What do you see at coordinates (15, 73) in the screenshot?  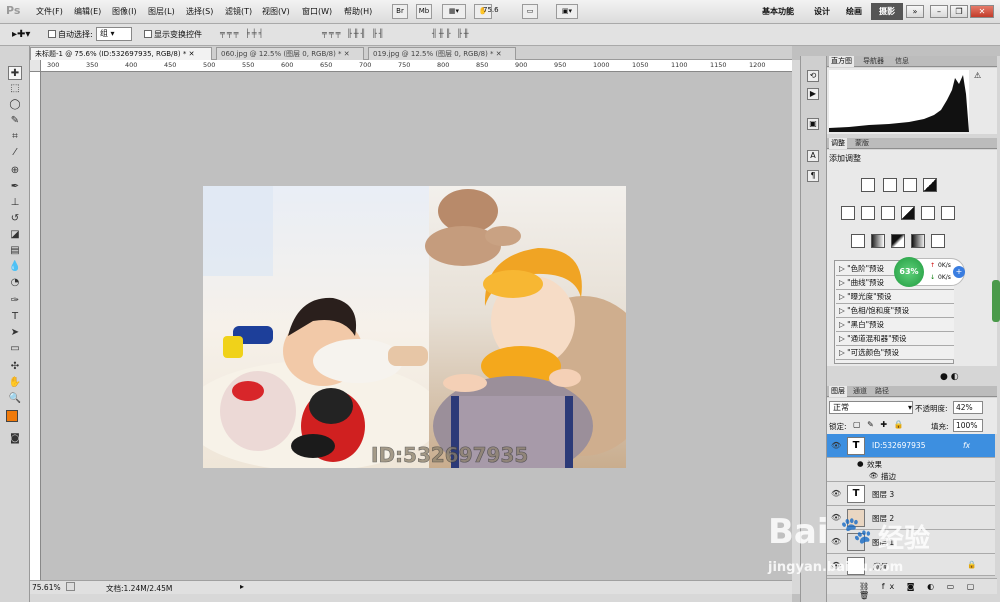 I see `move-tool-icon: ✚` at bounding box center [15, 73].